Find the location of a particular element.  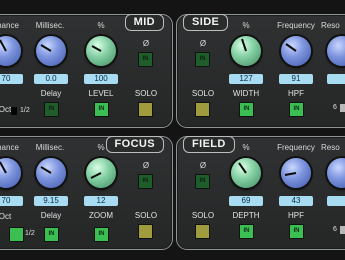

focus-phase-header: Ø is located at coordinates (146, 165).